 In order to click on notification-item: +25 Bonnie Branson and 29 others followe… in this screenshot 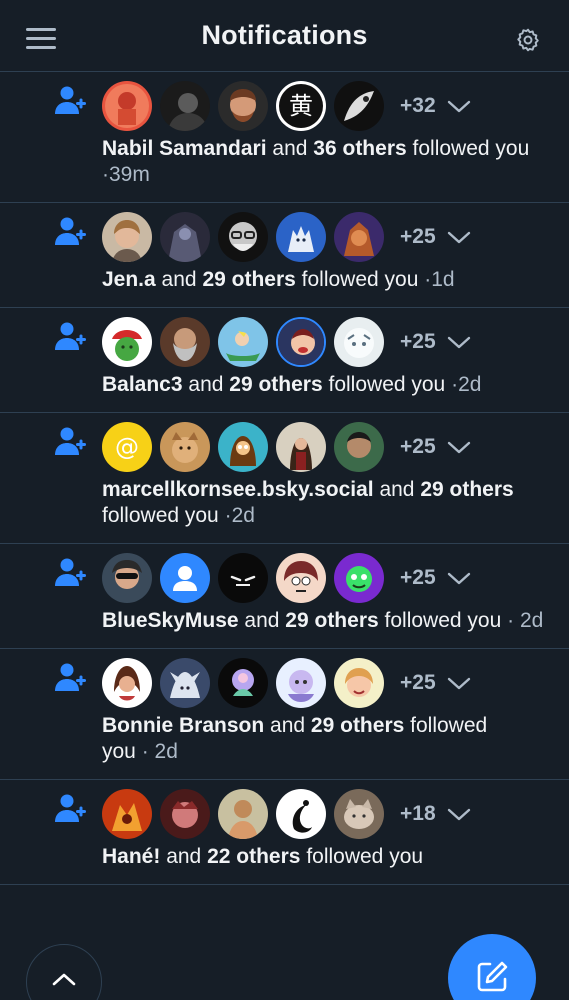, I will do `click(284, 714)`.